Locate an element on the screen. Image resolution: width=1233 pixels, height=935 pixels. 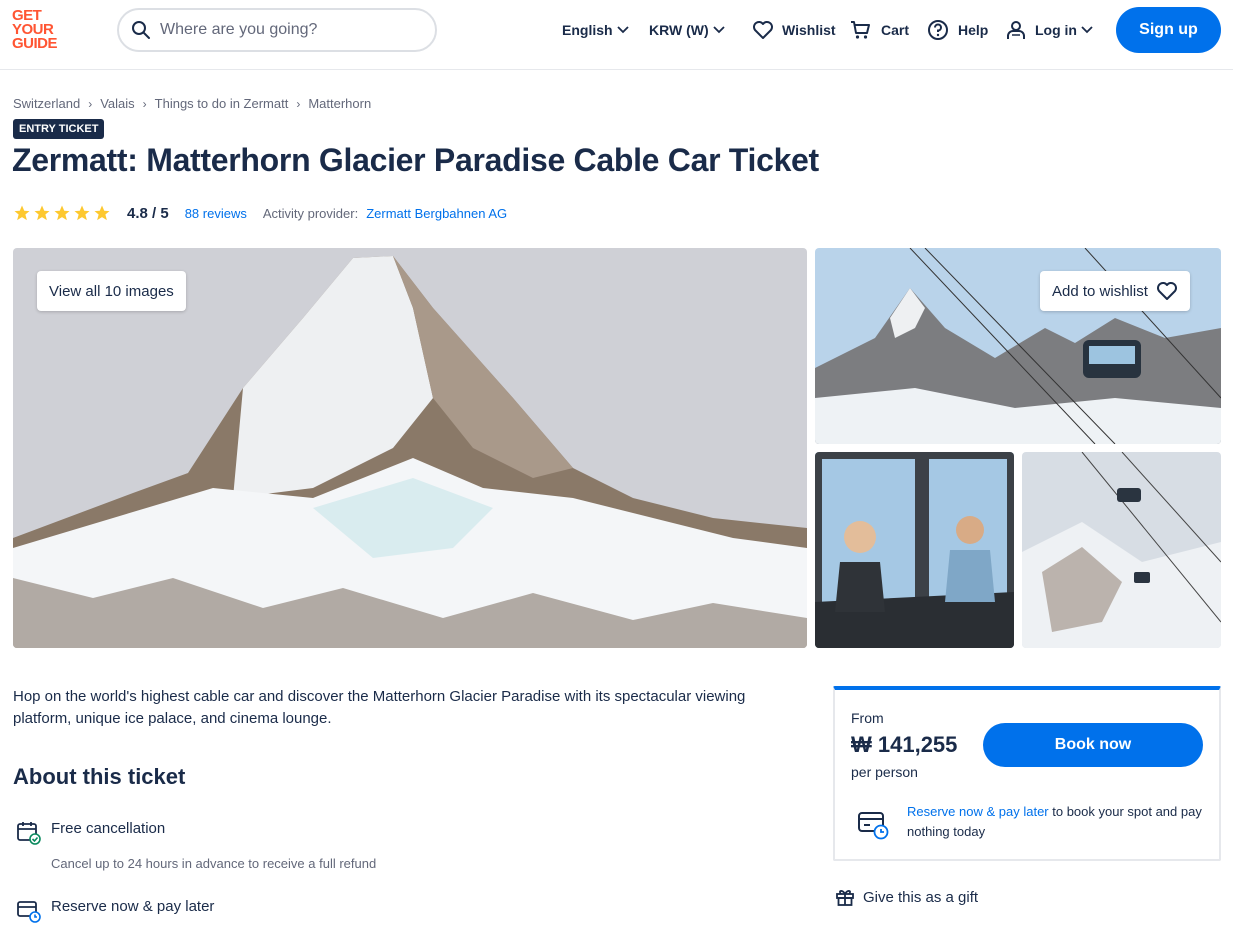
gift-icon is located at coordinates (845, 898).